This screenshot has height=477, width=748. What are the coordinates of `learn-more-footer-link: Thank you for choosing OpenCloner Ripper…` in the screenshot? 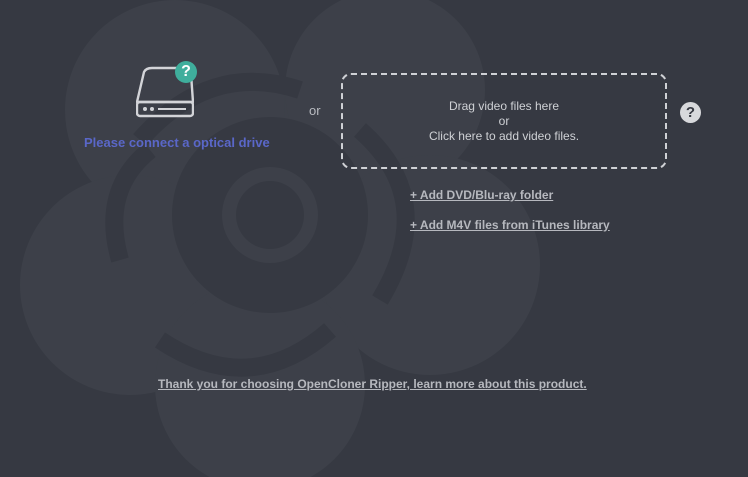 It's located at (372, 384).